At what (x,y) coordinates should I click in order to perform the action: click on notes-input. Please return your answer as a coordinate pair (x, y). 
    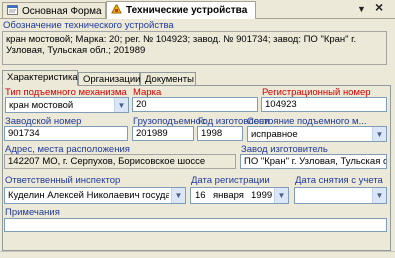
    Looking at the image, I should click on (195, 225).